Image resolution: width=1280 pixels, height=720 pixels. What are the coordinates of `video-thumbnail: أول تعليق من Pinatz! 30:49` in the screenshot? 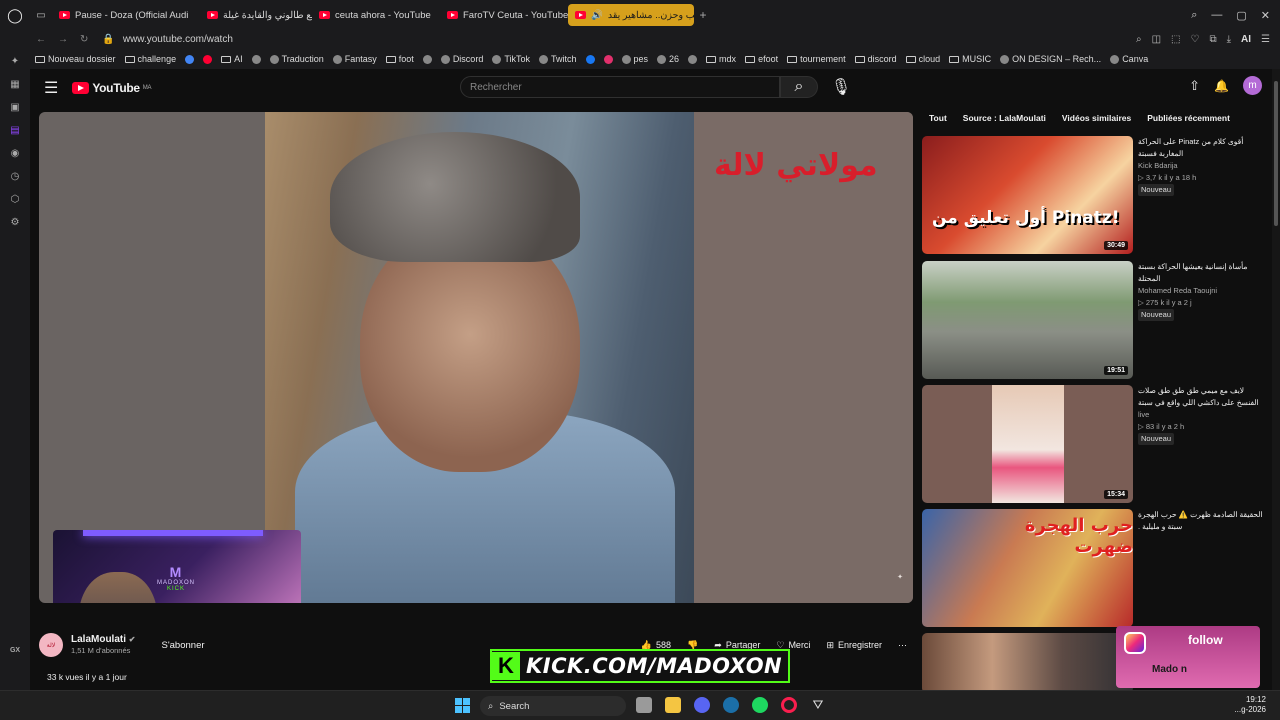 It's located at (1027, 195).